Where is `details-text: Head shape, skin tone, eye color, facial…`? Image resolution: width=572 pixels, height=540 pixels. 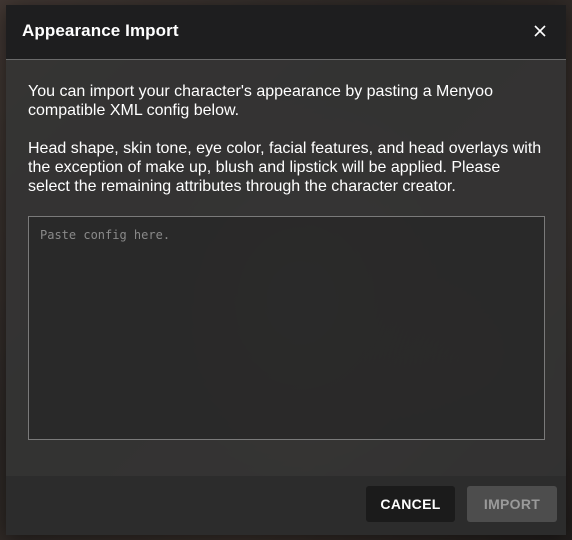 details-text: Head shape, skin tone, eye color, facial… is located at coordinates (285, 167).